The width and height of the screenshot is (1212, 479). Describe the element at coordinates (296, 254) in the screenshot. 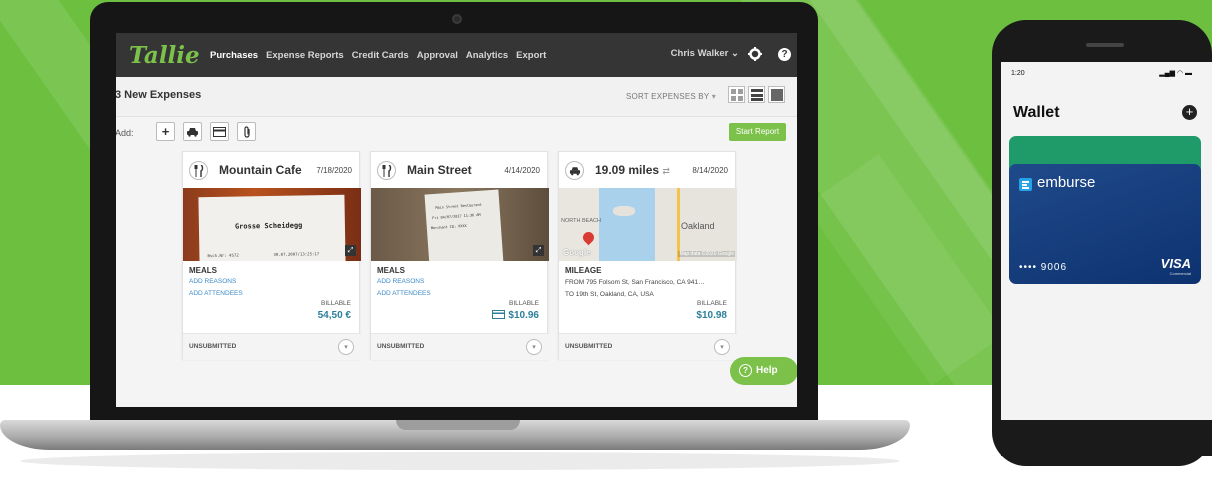

I see `receipt-text: 30.07.2007/13:25:17` at that location.